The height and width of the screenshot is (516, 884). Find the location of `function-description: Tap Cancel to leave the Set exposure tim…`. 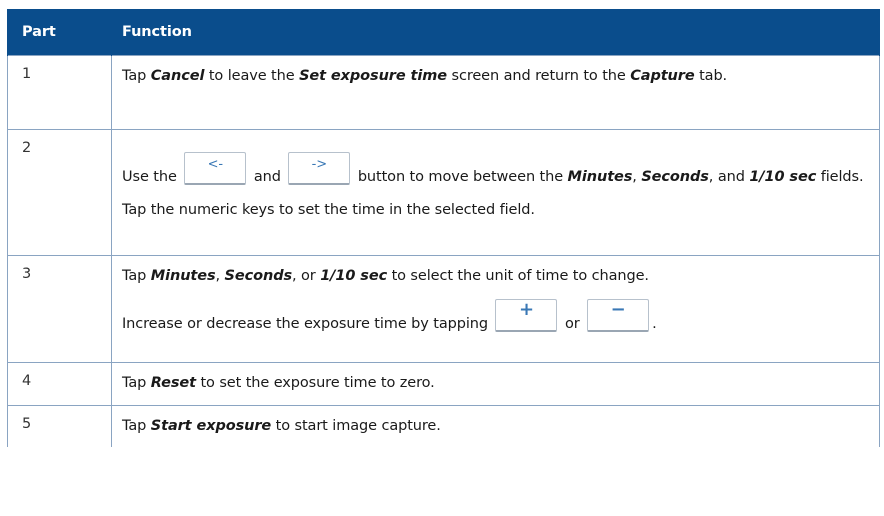

function-description: Tap Cancel to leave the Set exposure tim… is located at coordinates (495, 76).